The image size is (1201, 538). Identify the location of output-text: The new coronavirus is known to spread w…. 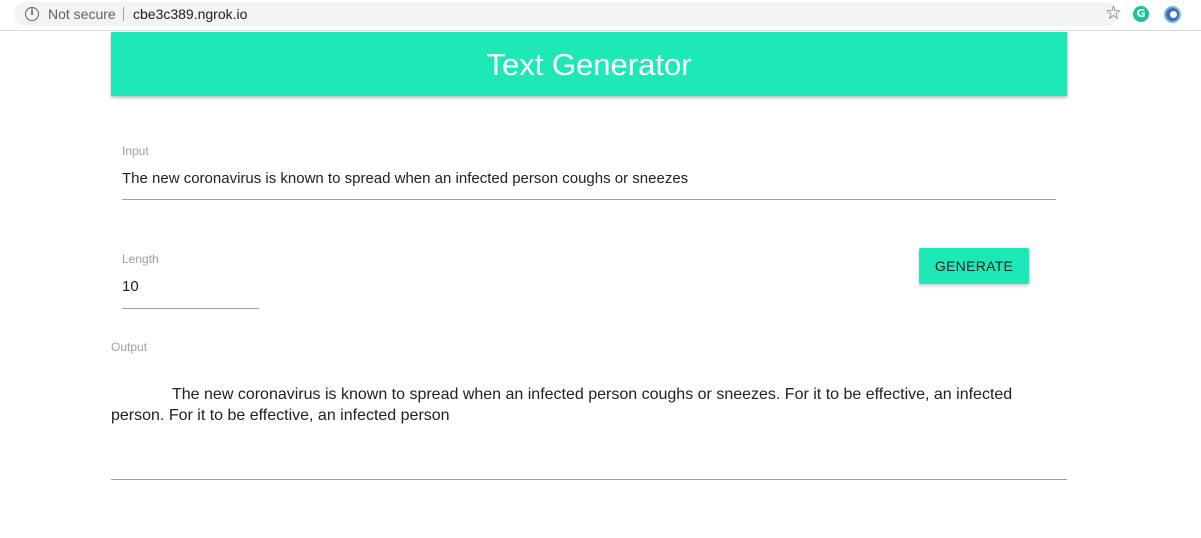
(589, 405).